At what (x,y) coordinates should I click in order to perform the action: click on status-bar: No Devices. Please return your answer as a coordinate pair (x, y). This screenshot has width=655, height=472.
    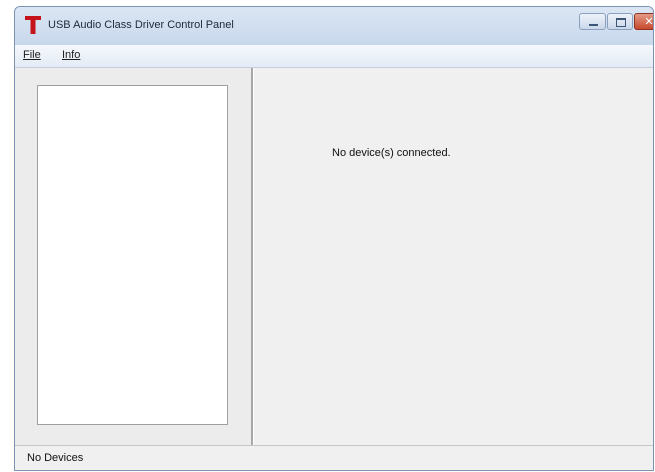
    Looking at the image, I should click on (334, 457).